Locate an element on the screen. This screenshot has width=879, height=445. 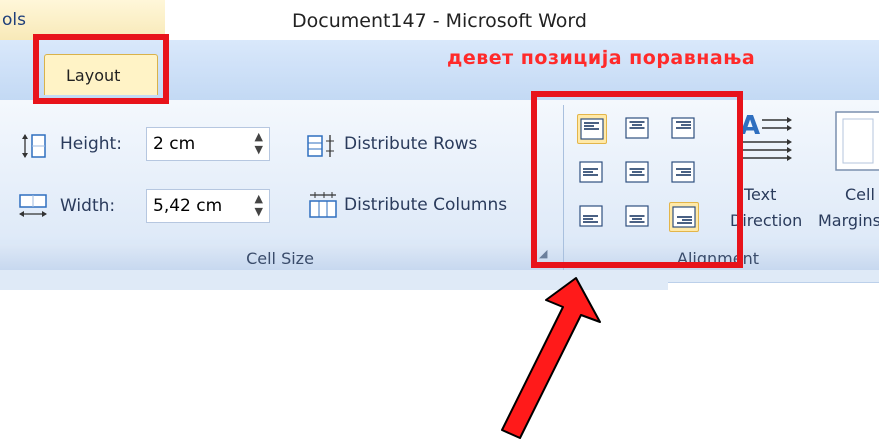
height-spinner: 2 cm ▲ ▼ is located at coordinates (208, 144).